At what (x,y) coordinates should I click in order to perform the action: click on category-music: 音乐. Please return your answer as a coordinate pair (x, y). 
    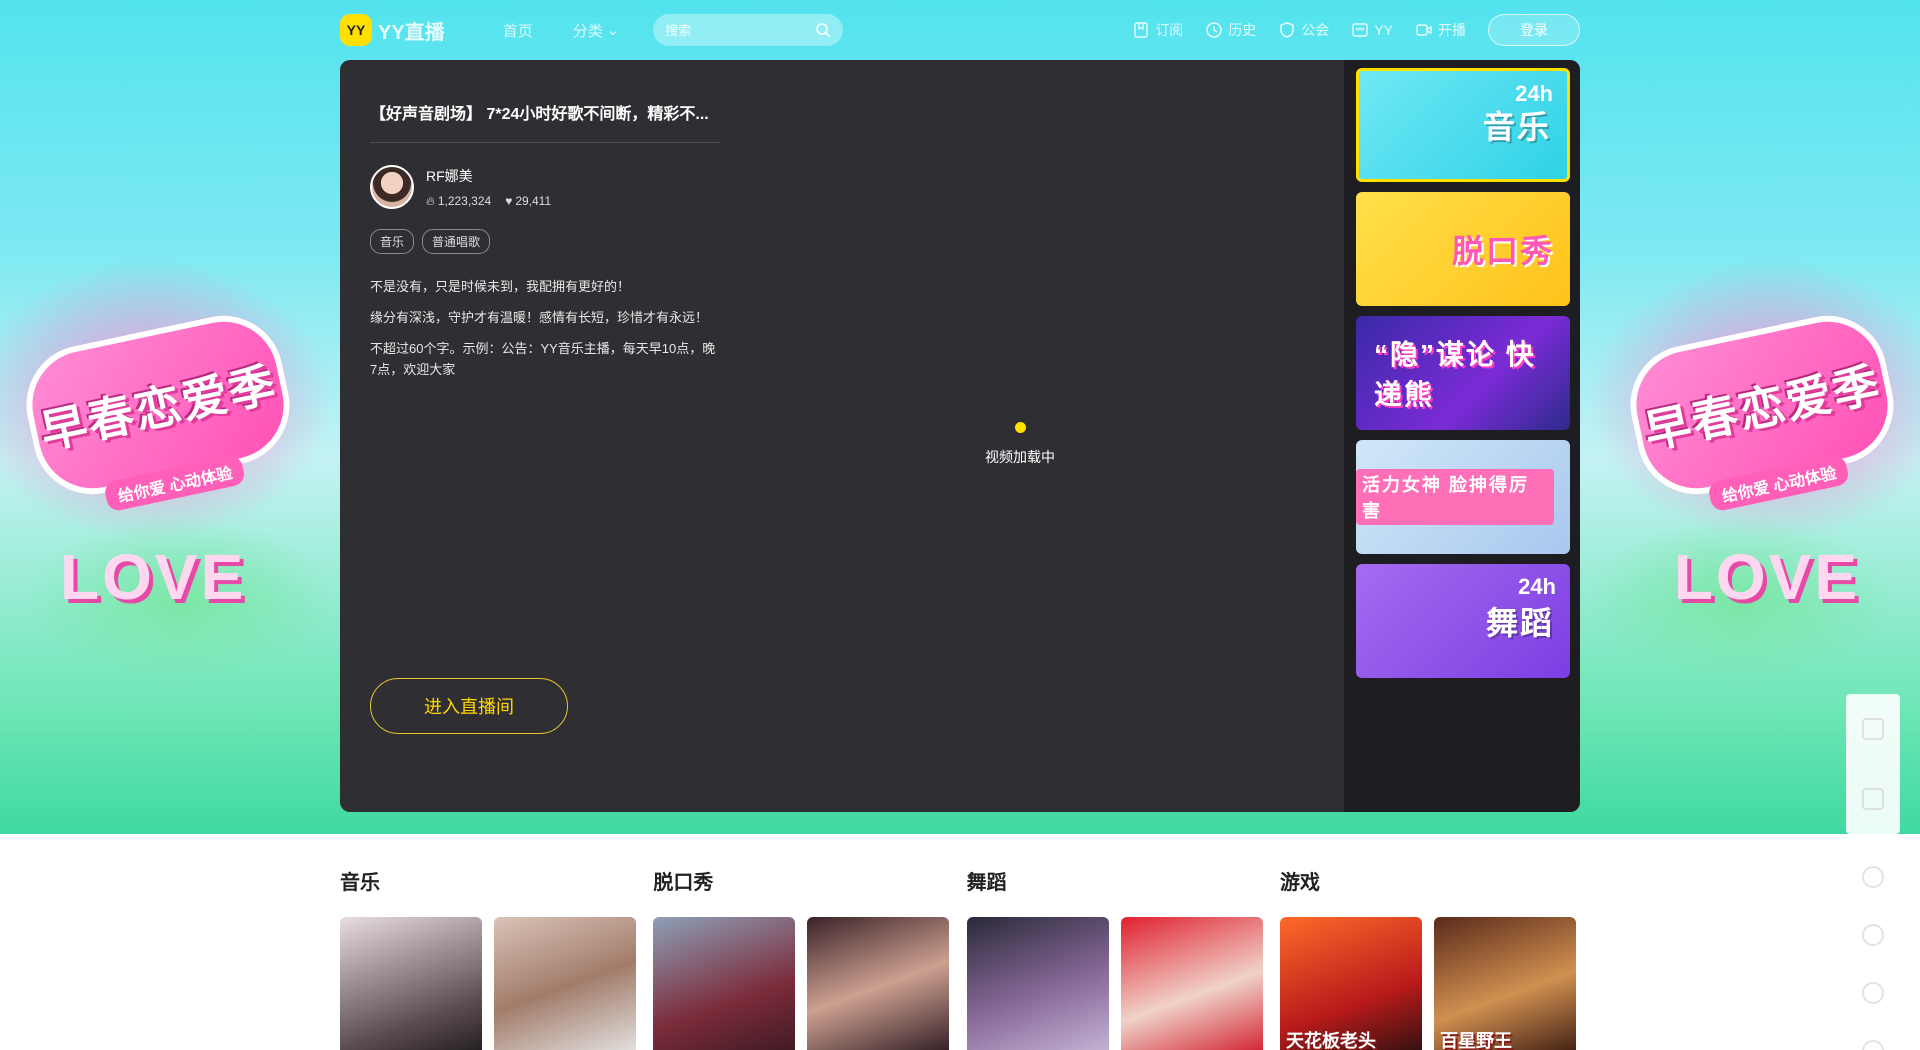
    Looking at the image, I should click on (490, 958).